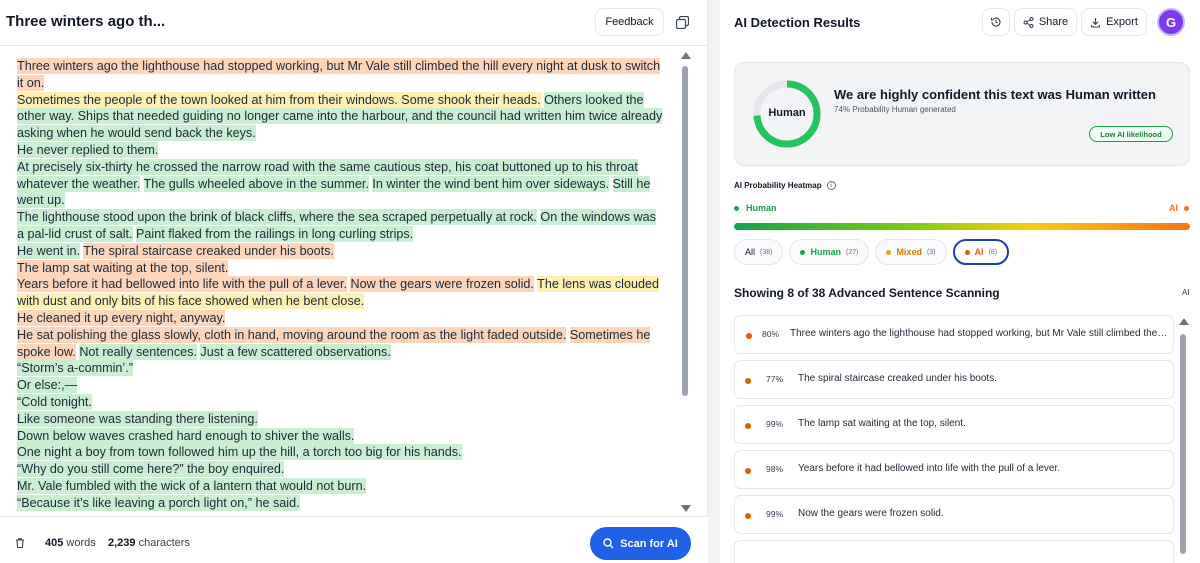  Describe the element at coordinates (960, 23) in the screenshot. I see `results-header: AI Detection Results Share Export G` at that location.